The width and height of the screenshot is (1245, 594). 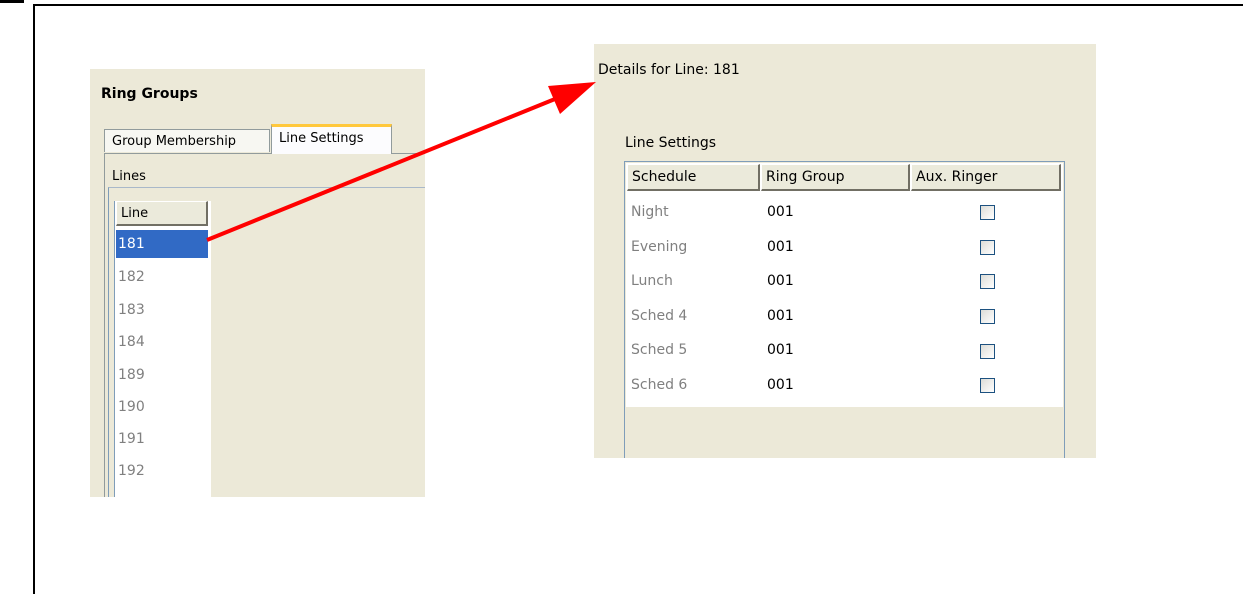 I want to click on arrow-head-icon, so click(x=572, y=98).